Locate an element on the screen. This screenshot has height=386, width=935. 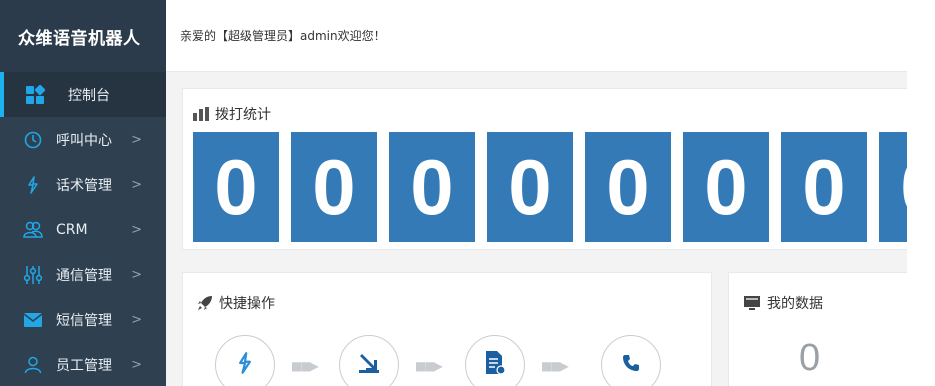
my-data-panel: 我的数据 0 is located at coordinates (823, 329).